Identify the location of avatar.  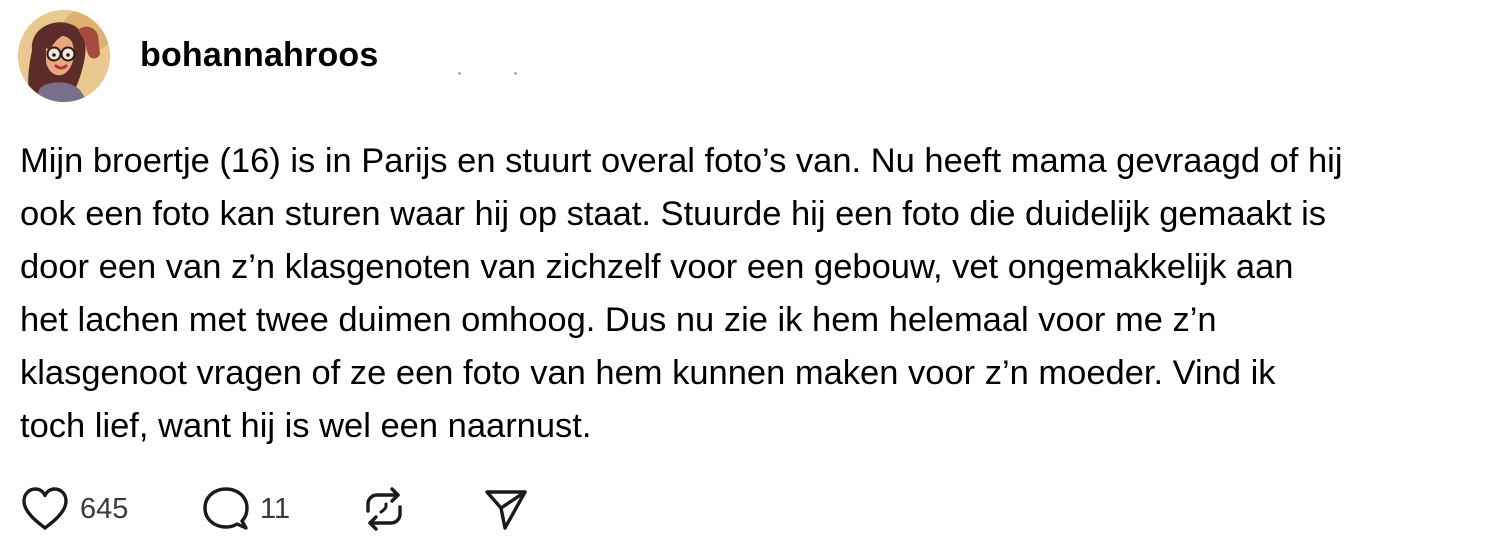
(64, 56).